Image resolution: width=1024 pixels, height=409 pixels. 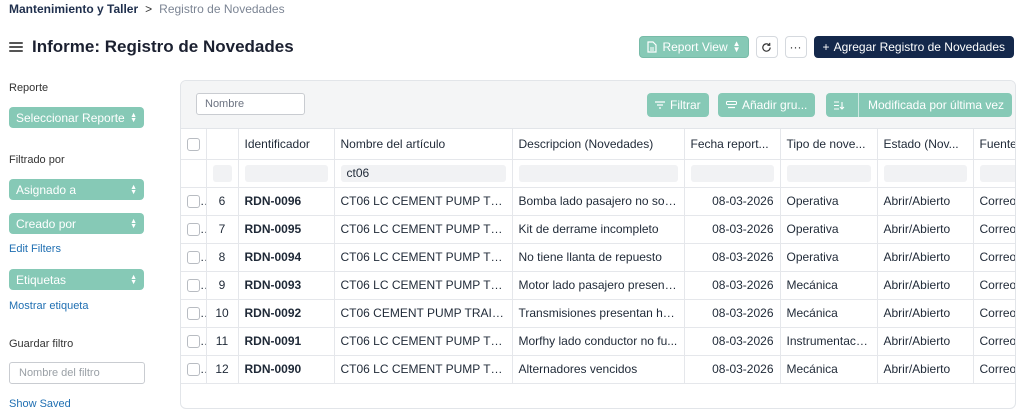 What do you see at coordinates (598, 144) in the screenshot?
I see `column-header-description: Descripcion (Novedades)` at bounding box center [598, 144].